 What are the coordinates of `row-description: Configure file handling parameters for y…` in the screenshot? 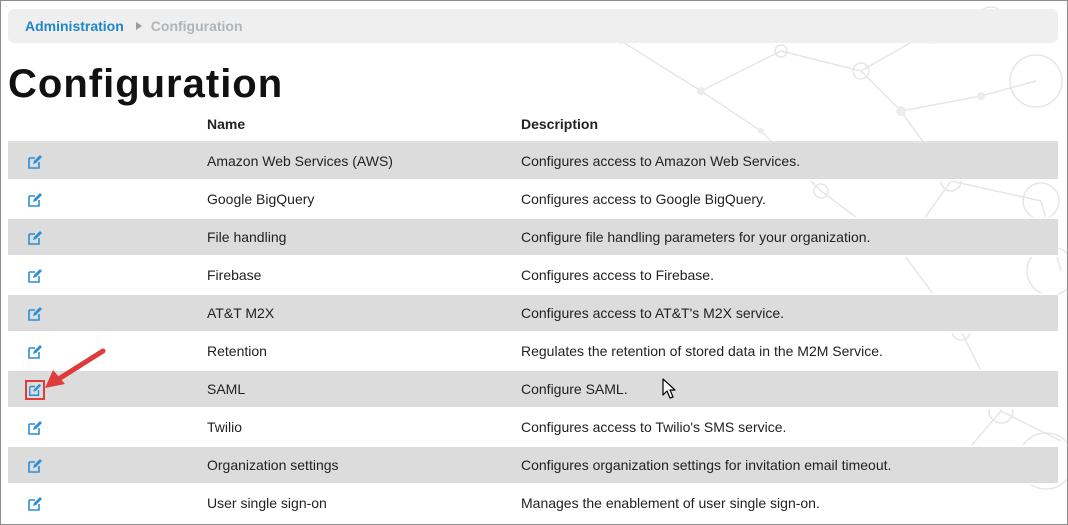 It's located at (696, 237).